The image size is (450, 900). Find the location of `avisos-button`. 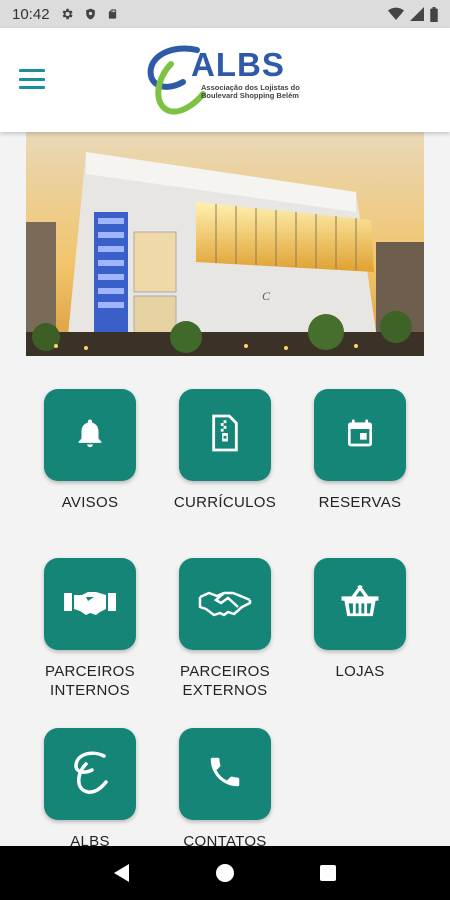

avisos-button is located at coordinates (90, 435).